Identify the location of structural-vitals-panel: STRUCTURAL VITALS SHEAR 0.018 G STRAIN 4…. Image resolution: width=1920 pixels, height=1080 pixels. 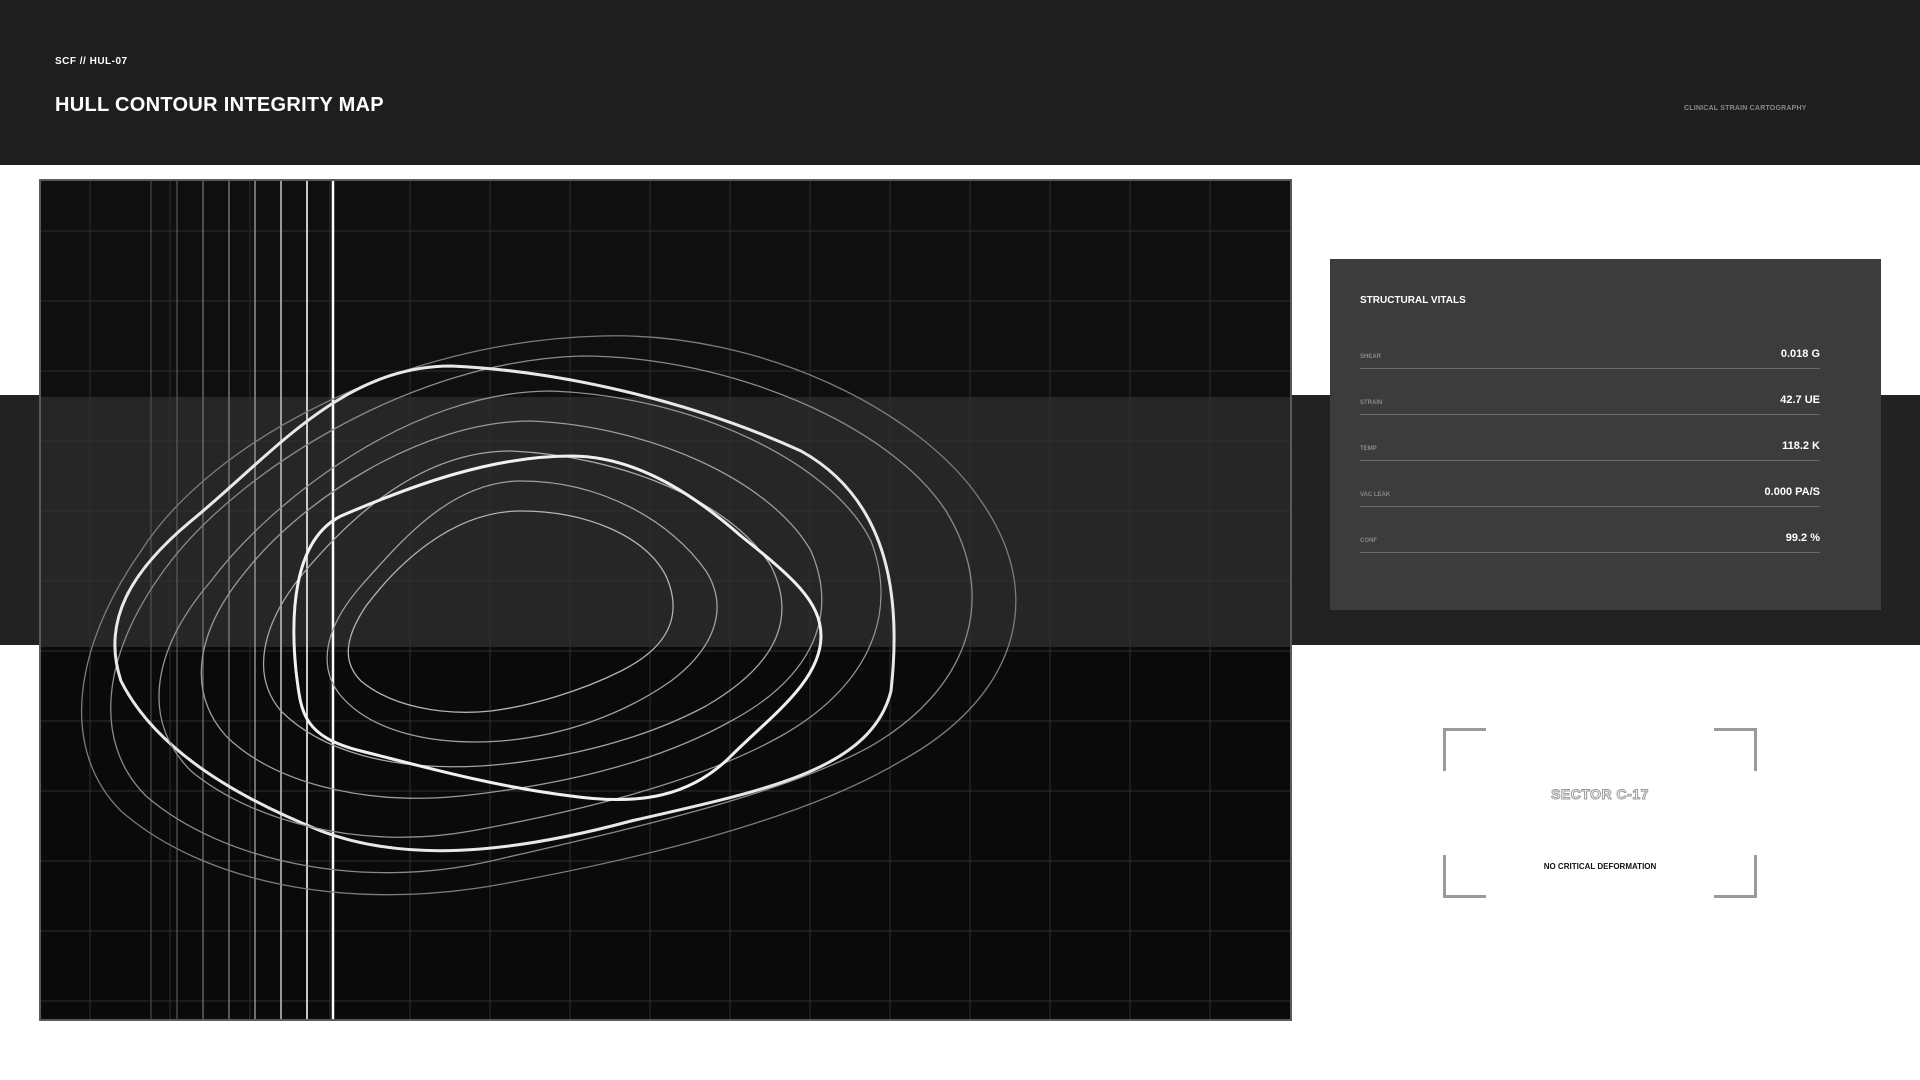
(1605, 434).